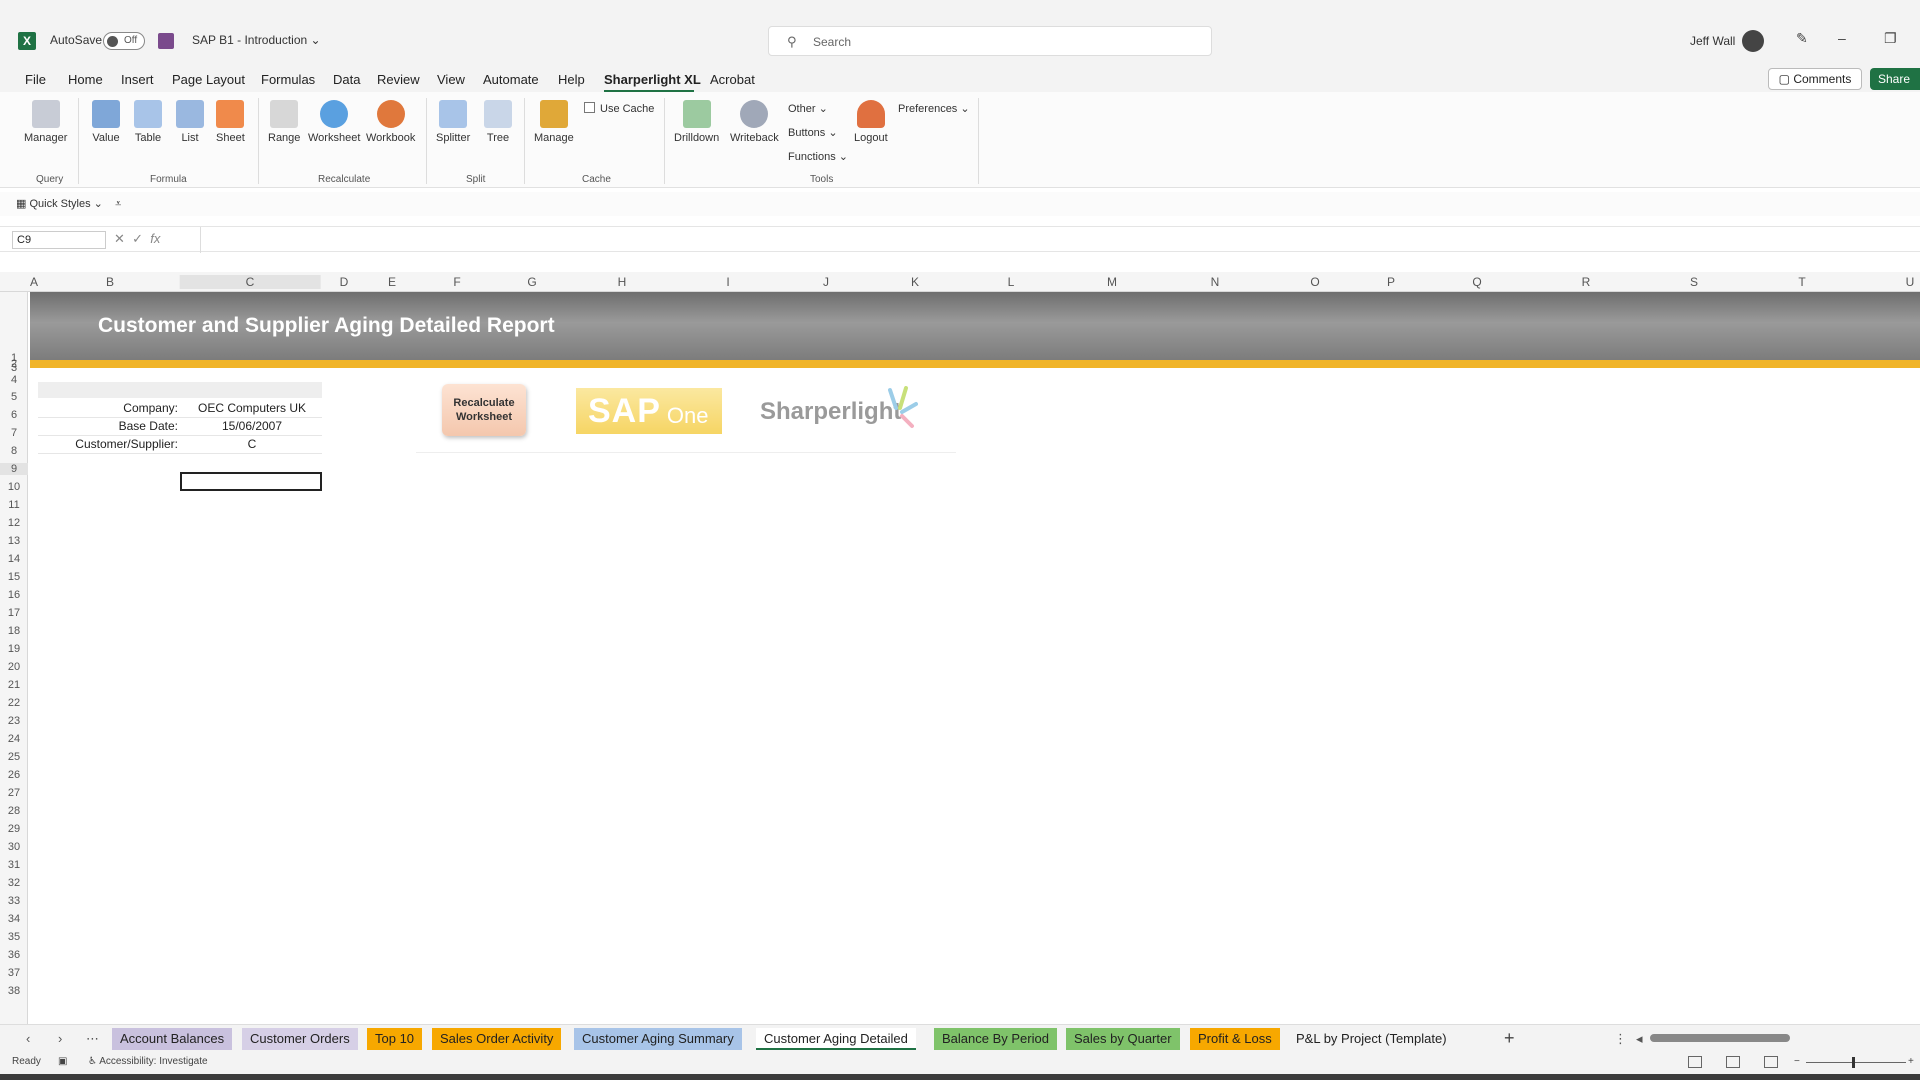  I want to click on row-header: 5, so click(14, 397).